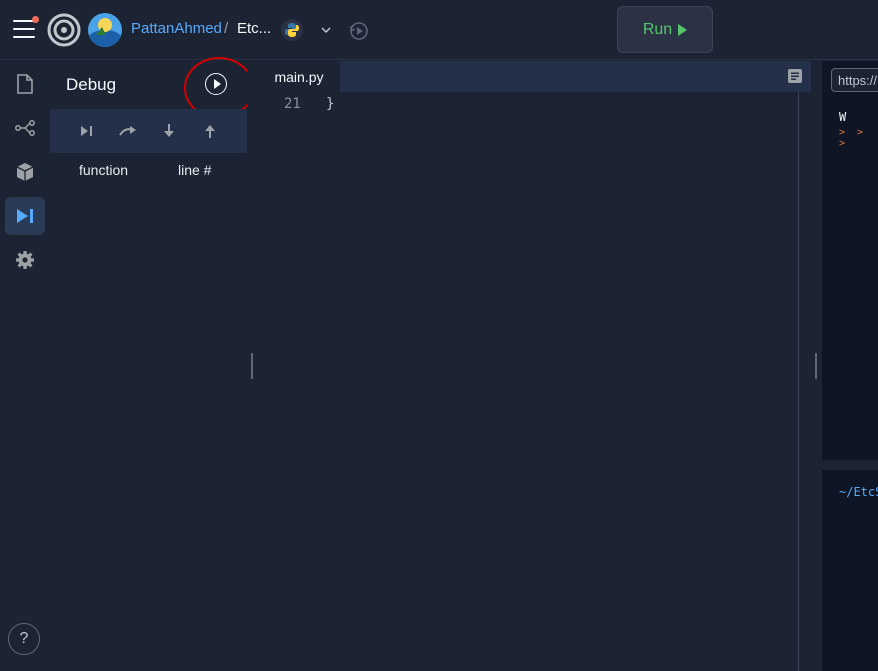  I want to click on tab-main-py: main.py, so click(299, 76).